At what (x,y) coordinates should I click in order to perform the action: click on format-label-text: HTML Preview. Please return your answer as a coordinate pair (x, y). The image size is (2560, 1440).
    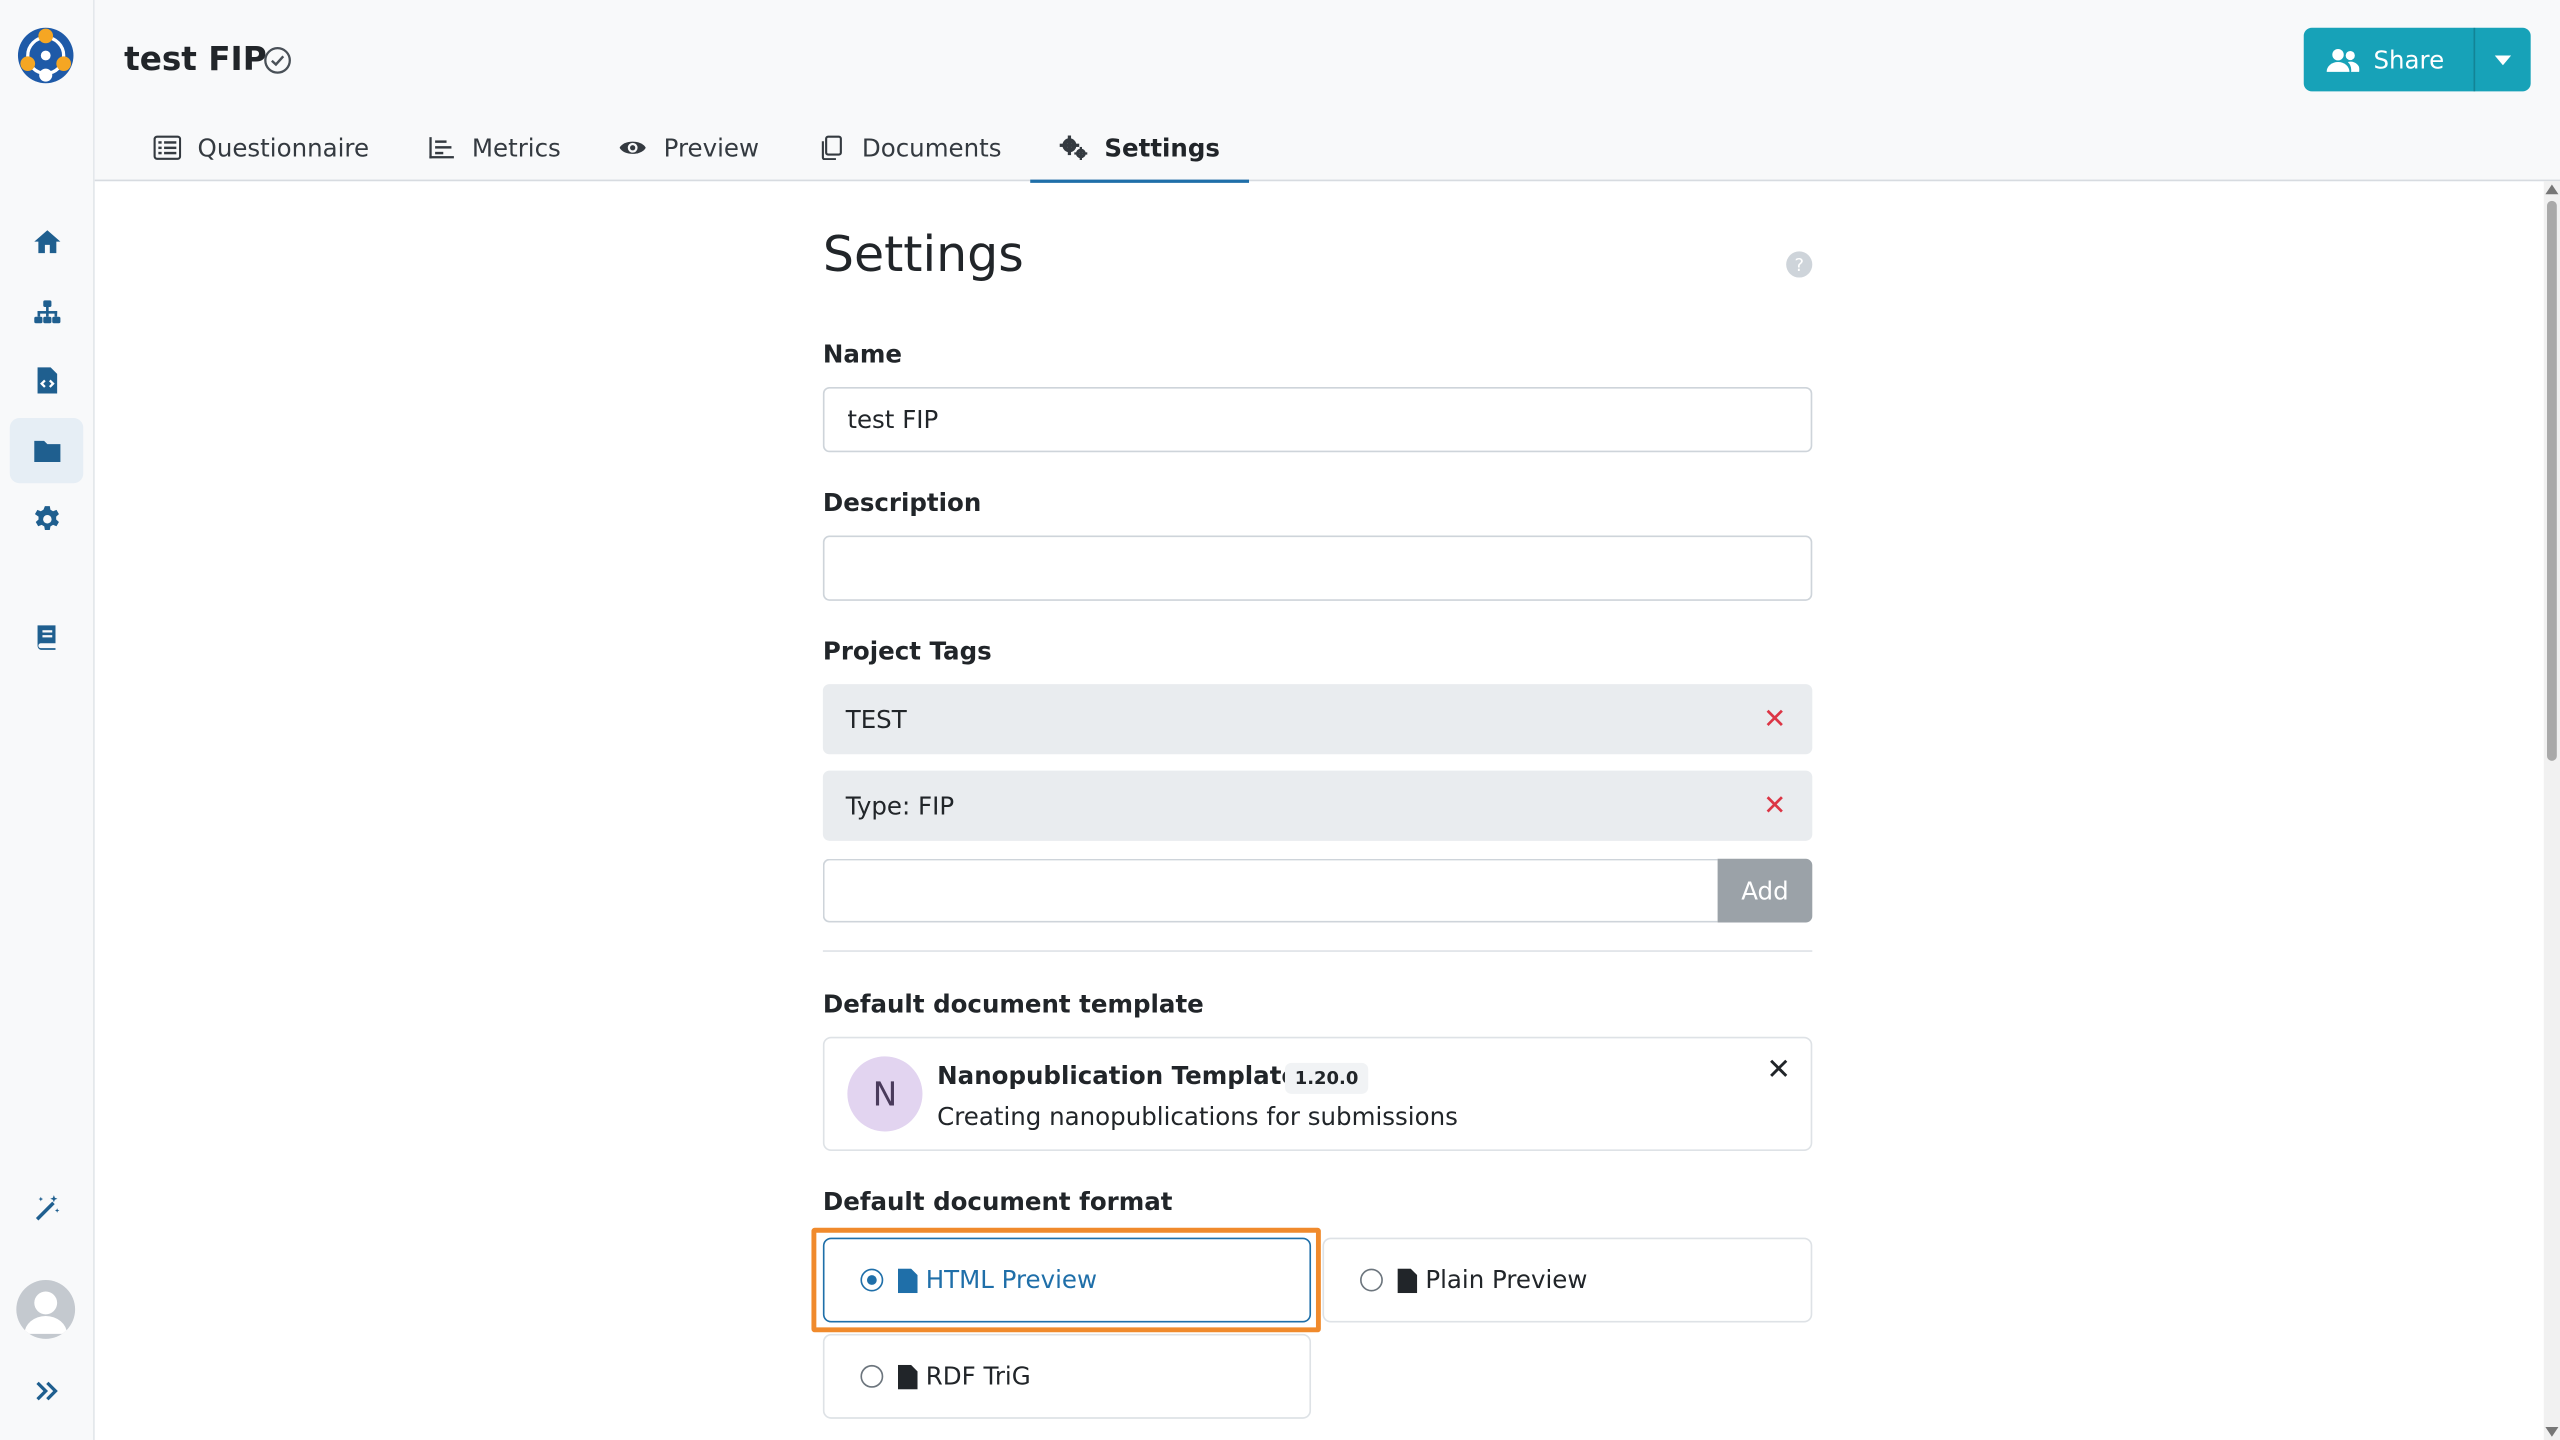
    Looking at the image, I should click on (1011, 1280).